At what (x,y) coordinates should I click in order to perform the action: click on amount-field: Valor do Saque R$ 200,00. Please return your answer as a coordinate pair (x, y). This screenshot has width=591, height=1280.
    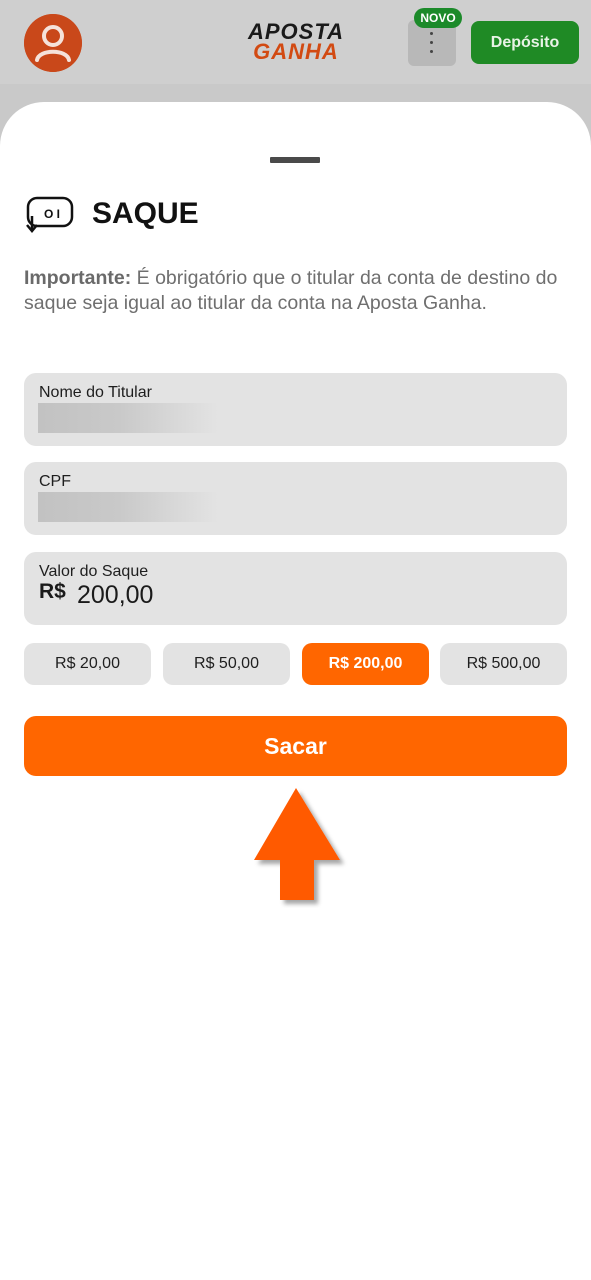
    Looking at the image, I should click on (295, 588).